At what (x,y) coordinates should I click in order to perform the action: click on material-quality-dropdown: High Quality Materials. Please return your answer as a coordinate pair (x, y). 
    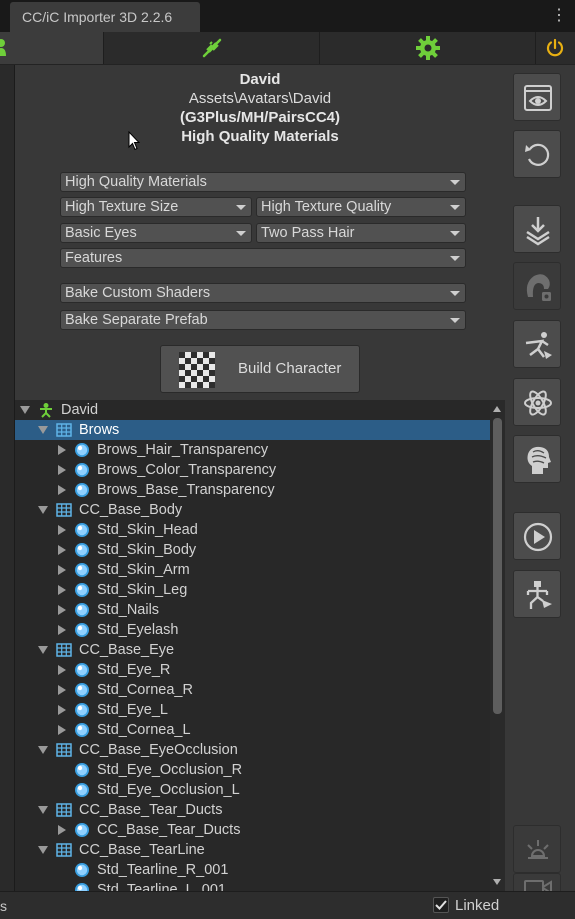
    Looking at the image, I should click on (263, 182).